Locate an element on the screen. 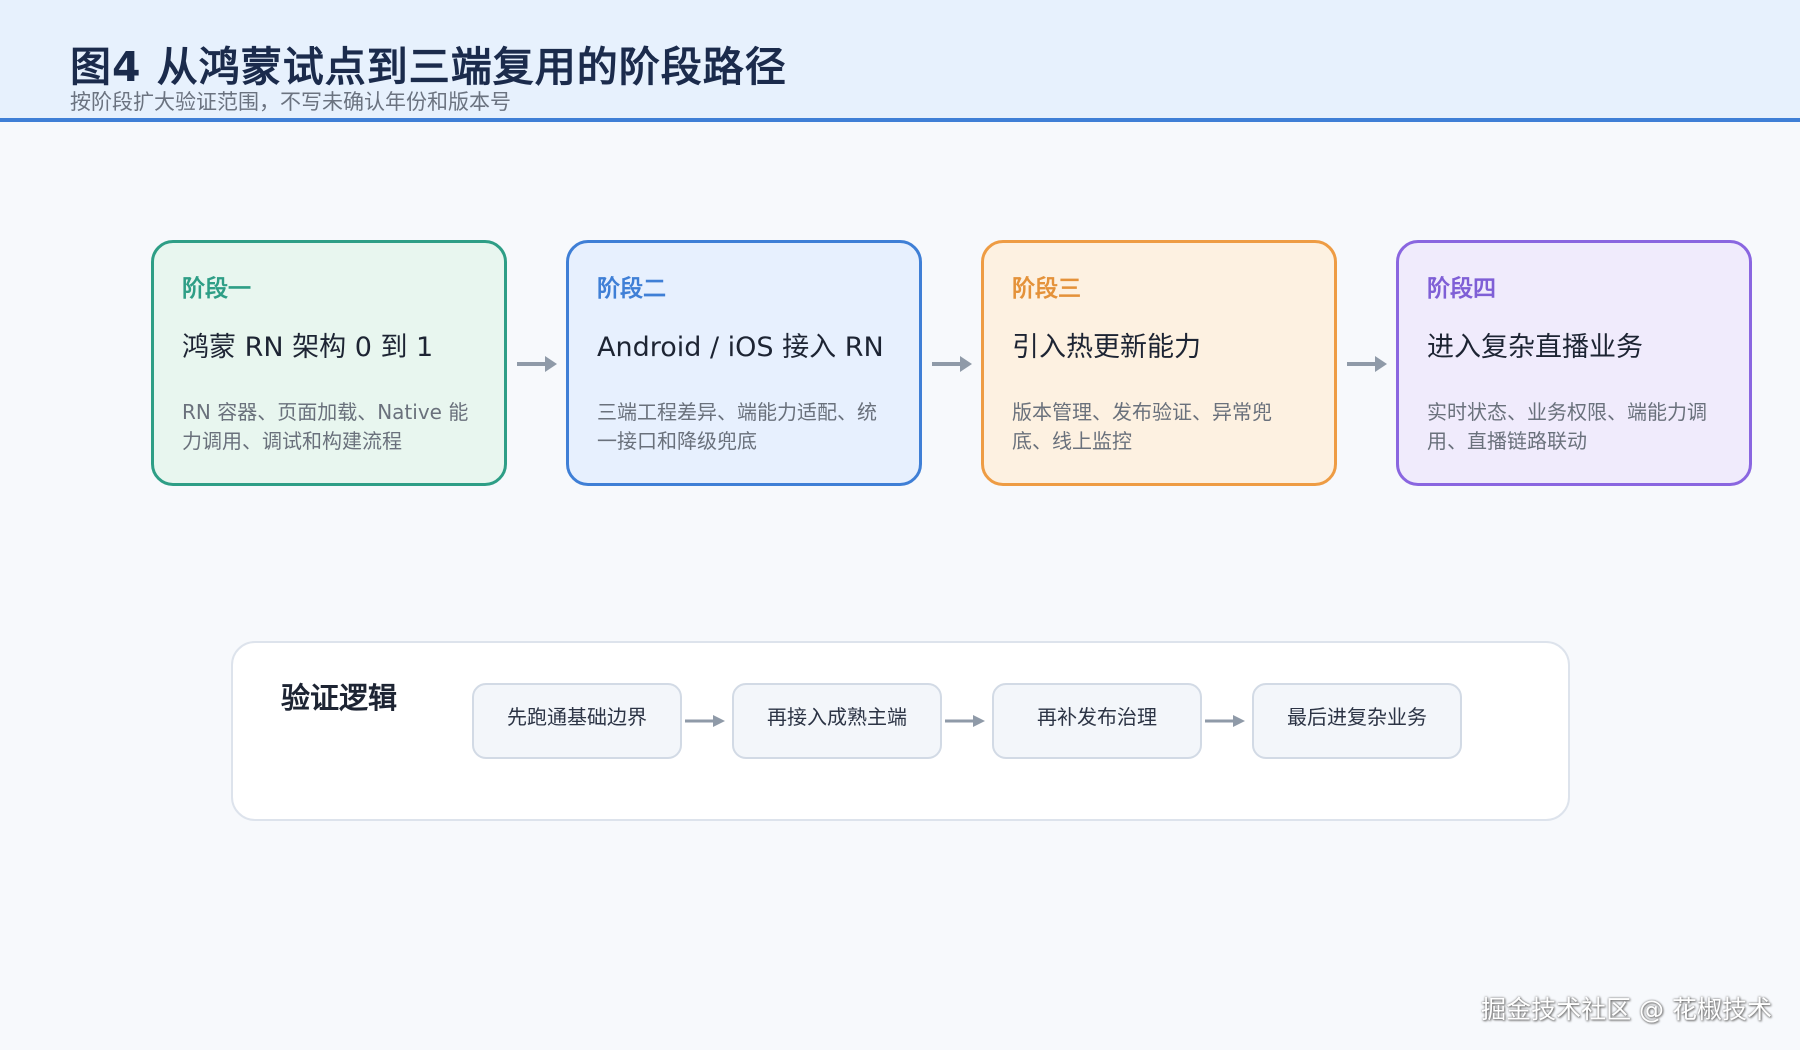  logic-step-3: 再补发布治理 is located at coordinates (1097, 721).